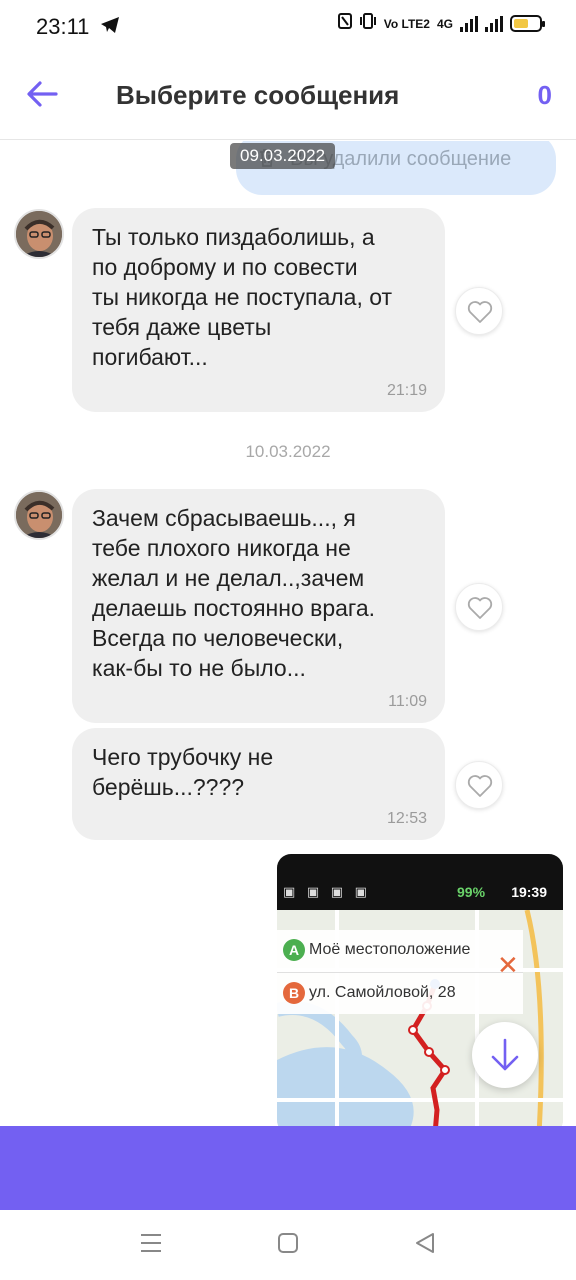 The width and height of the screenshot is (576, 1280). I want to click on route-from-card: A Моё местоположение, so click(400, 951).